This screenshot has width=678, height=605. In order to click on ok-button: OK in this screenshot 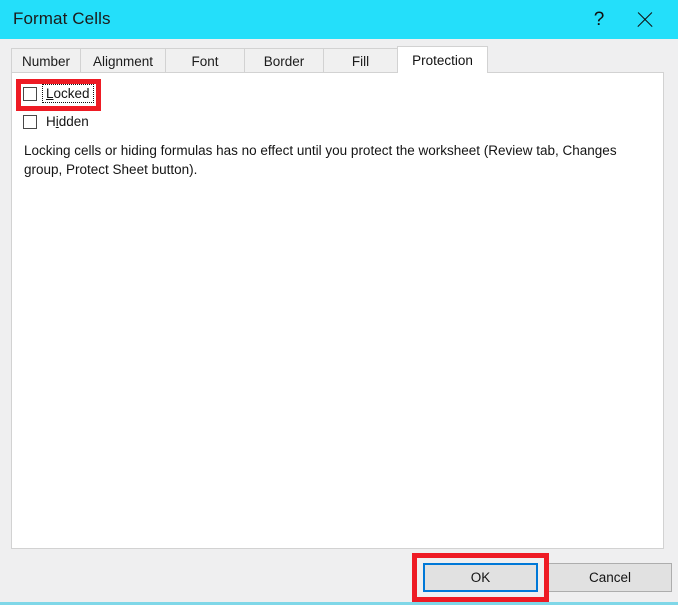, I will do `click(480, 577)`.